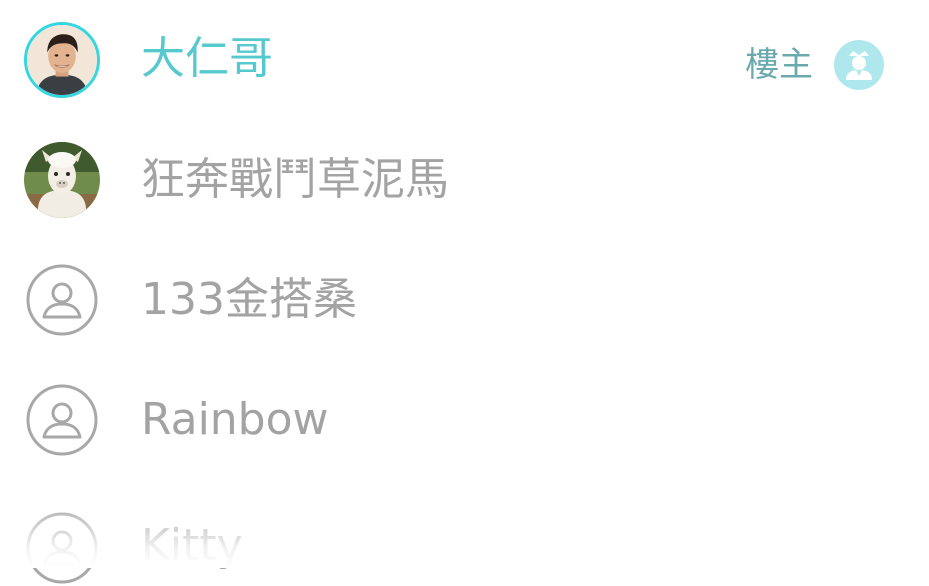 The image size is (929, 586). Describe the element at coordinates (859, 65) in the screenshot. I see `crown-person-icon` at that location.